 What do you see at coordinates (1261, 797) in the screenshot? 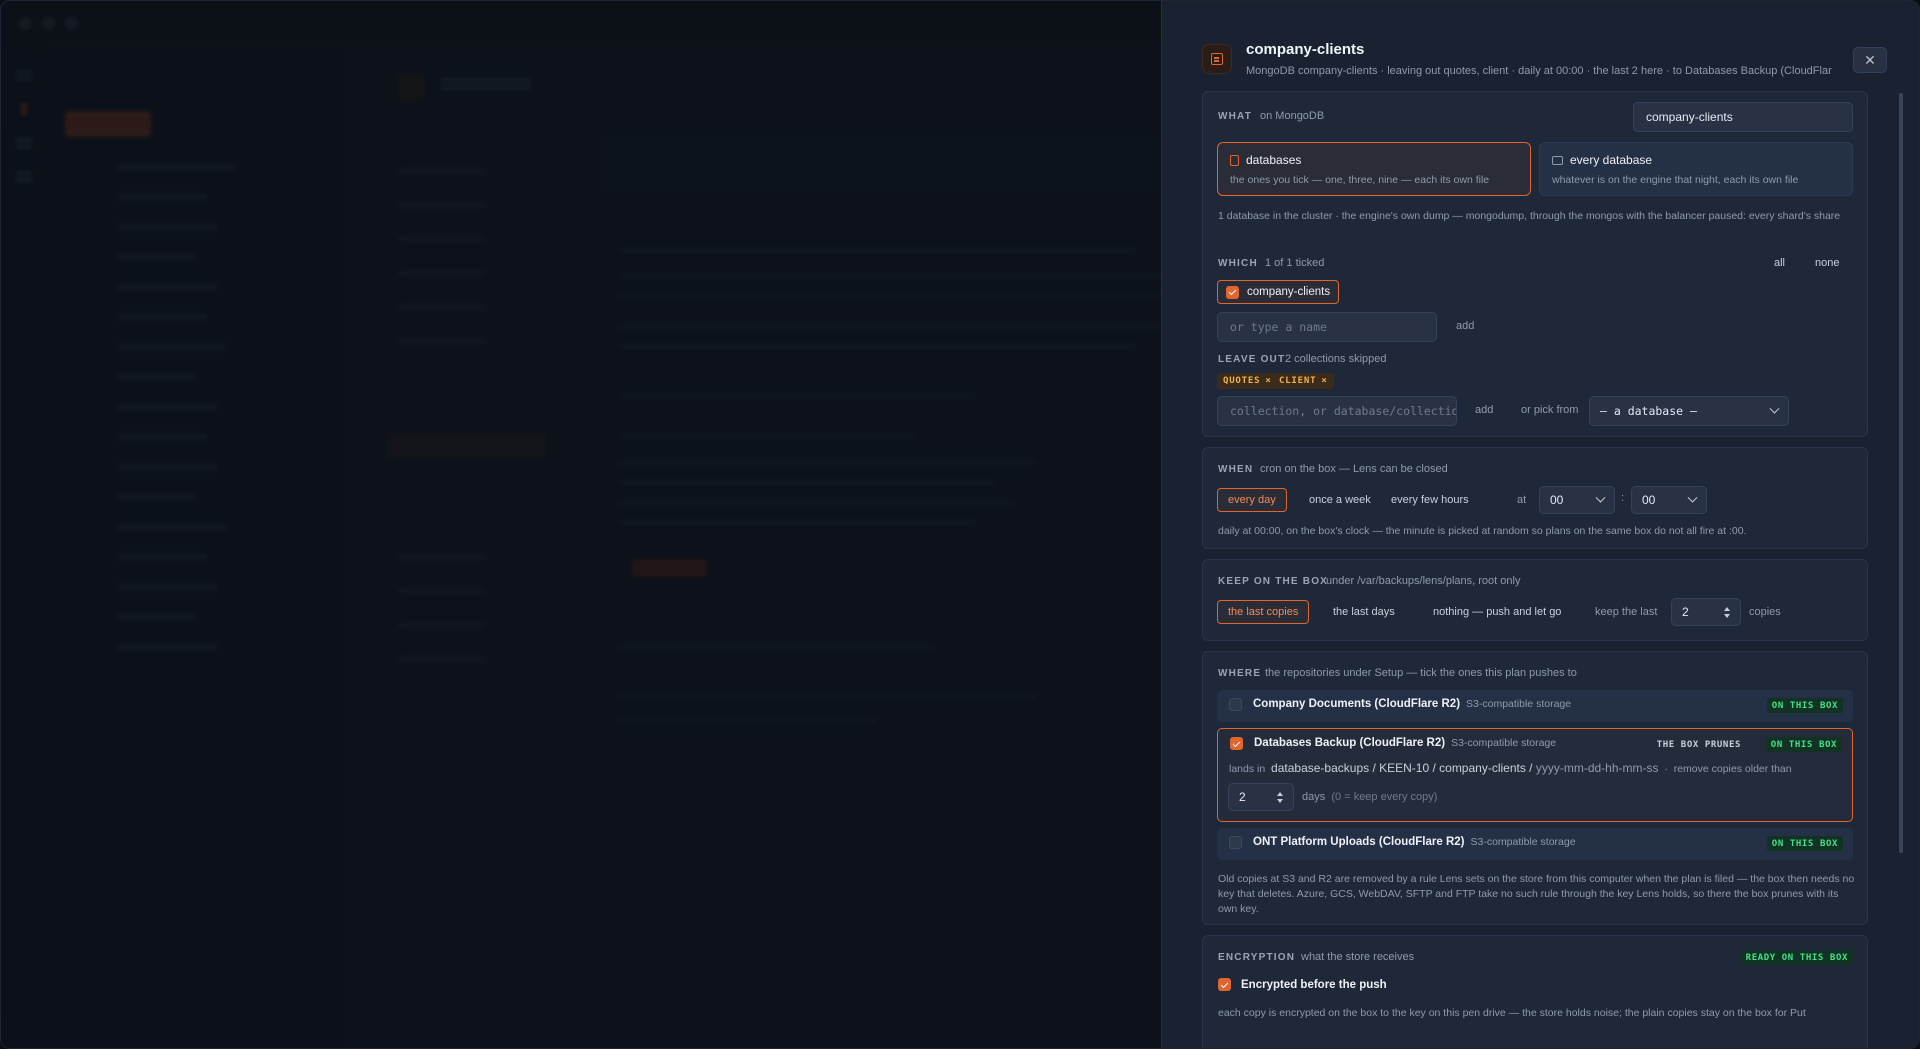
I see `days-stepper: 2` at bounding box center [1261, 797].